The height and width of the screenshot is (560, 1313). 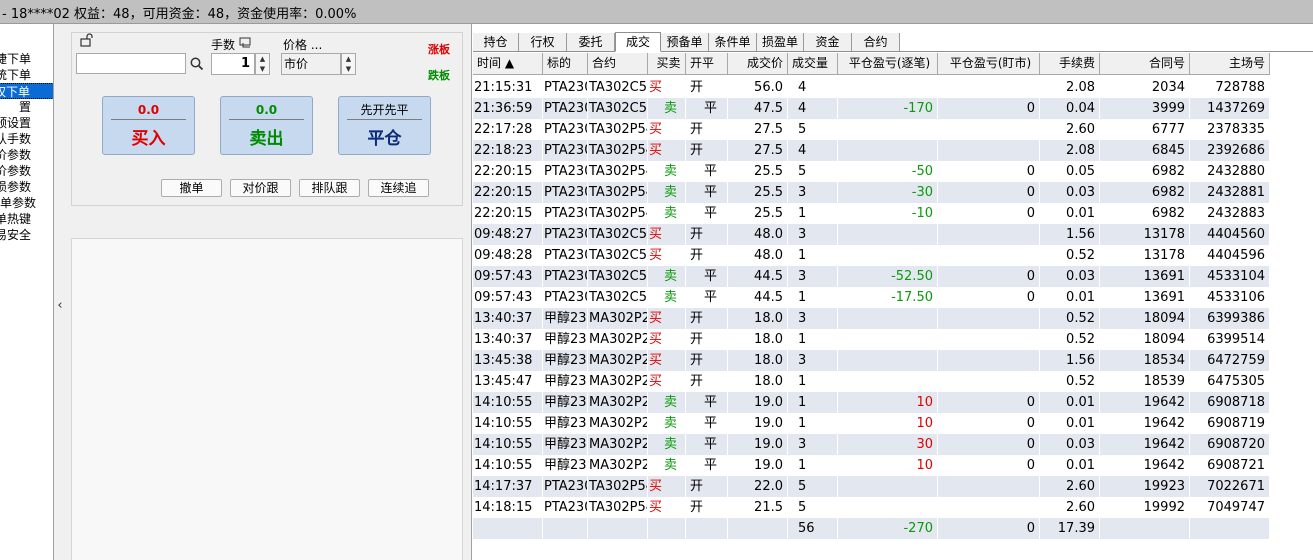 I want to click on settings-nav-item: 预设置, so click(x=26, y=123).